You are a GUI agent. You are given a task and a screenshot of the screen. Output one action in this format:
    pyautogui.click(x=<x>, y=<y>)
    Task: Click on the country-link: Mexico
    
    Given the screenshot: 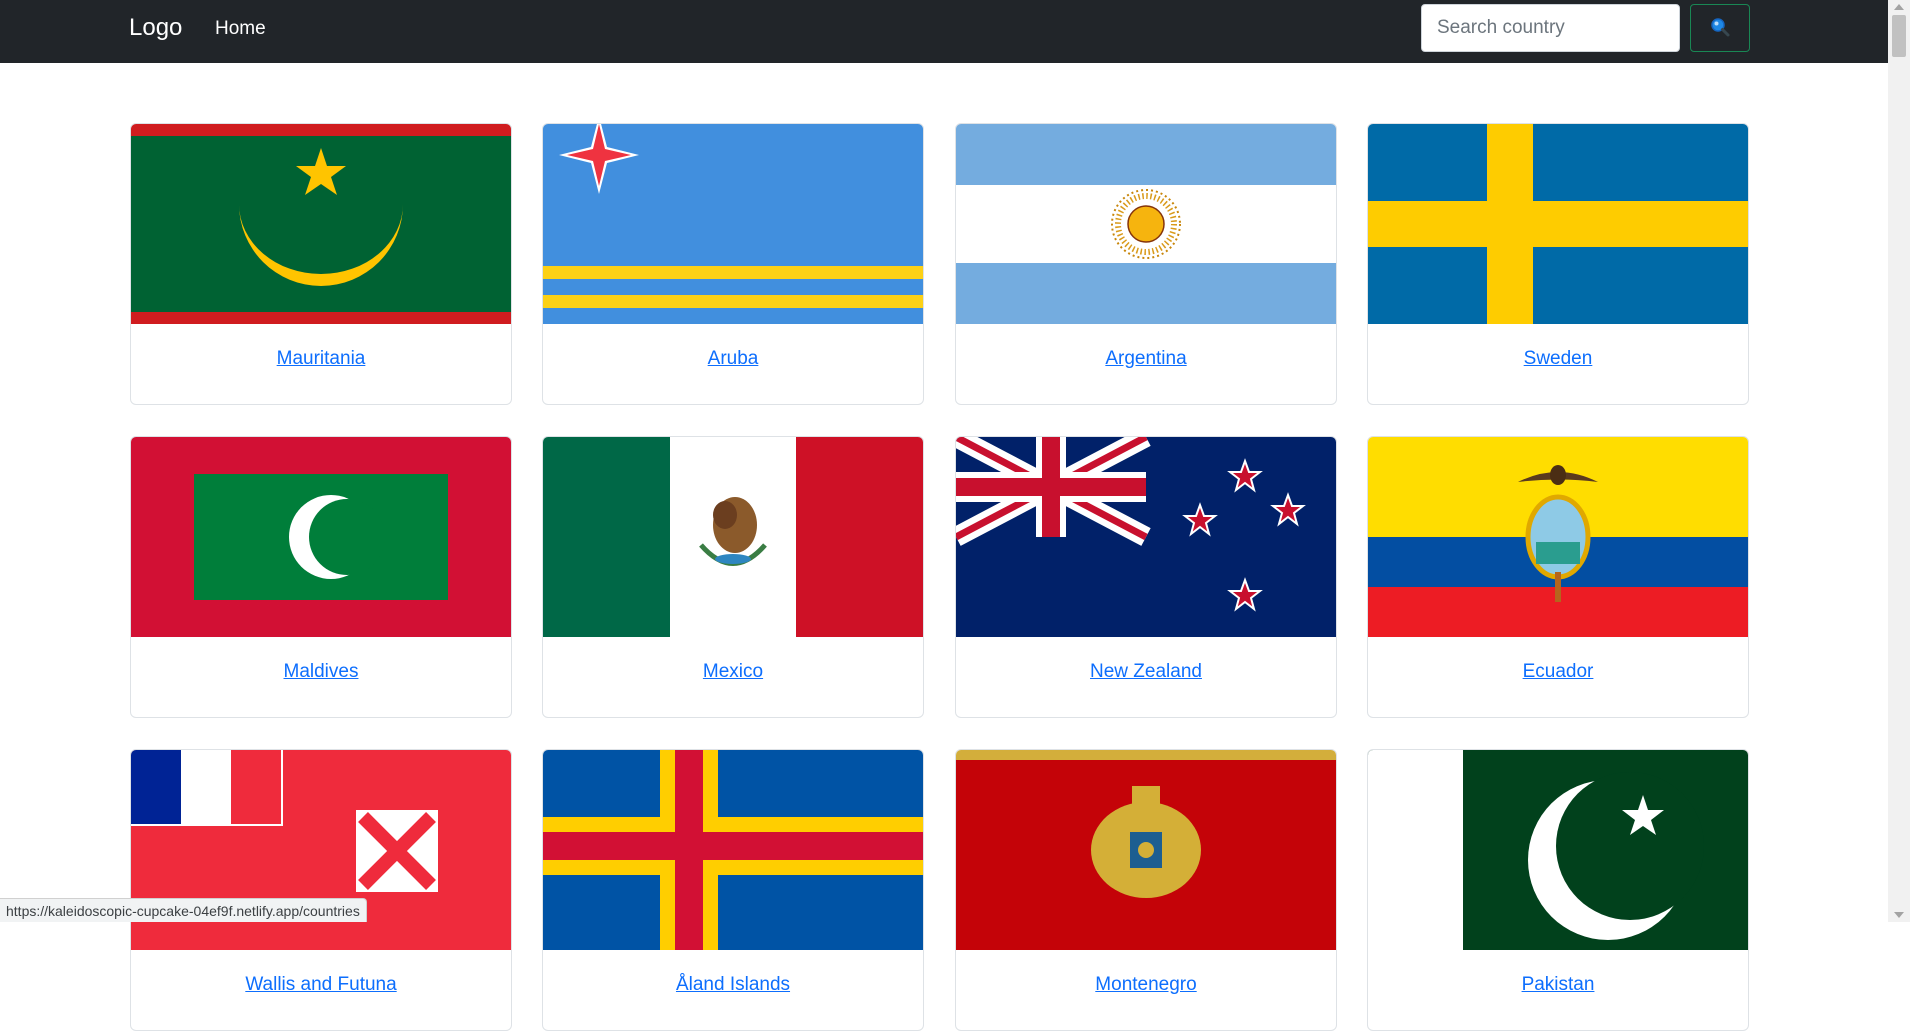 What is the action you would take?
    pyautogui.click(x=733, y=672)
    